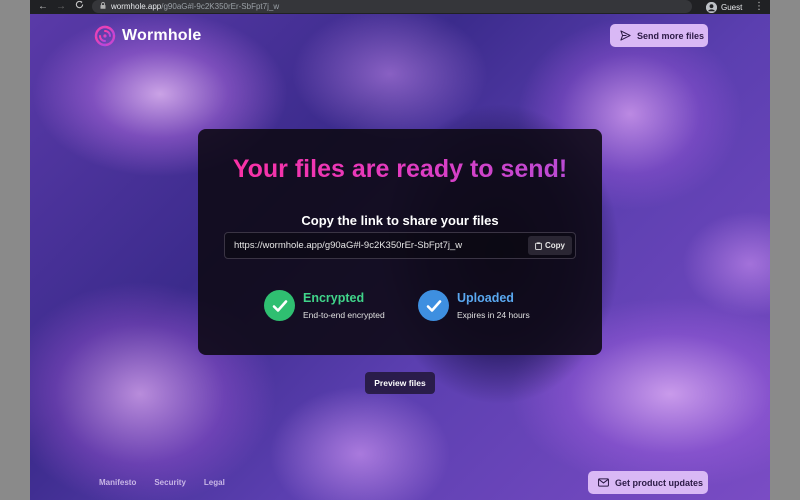 The height and width of the screenshot is (500, 800). What do you see at coordinates (105, 36) in the screenshot?
I see `wormhole-logo-icon` at bounding box center [105, 36].